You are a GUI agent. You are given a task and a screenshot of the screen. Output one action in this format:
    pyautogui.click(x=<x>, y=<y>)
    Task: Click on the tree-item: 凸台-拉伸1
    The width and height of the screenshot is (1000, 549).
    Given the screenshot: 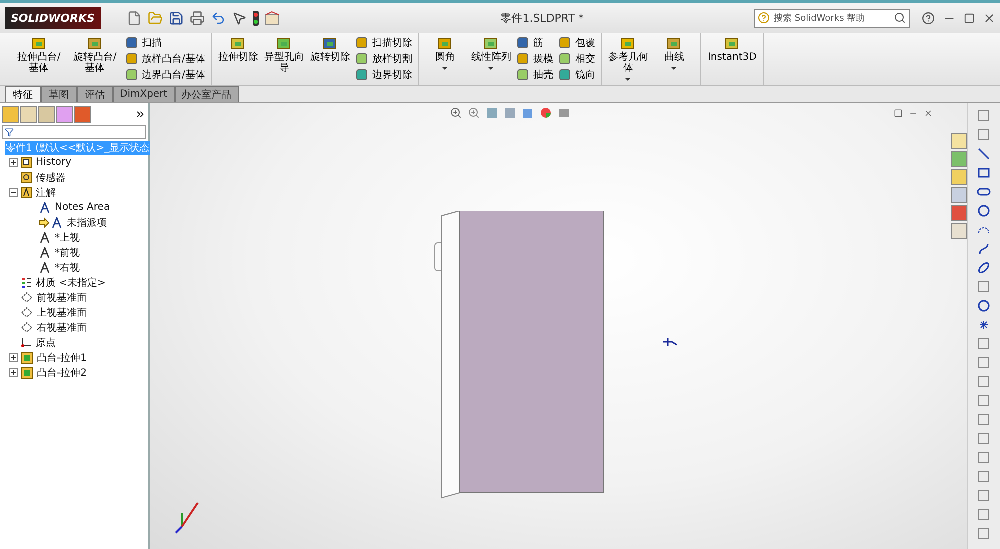 What is the action you would take?
    pyautogui.click(x=62, y=357)
    